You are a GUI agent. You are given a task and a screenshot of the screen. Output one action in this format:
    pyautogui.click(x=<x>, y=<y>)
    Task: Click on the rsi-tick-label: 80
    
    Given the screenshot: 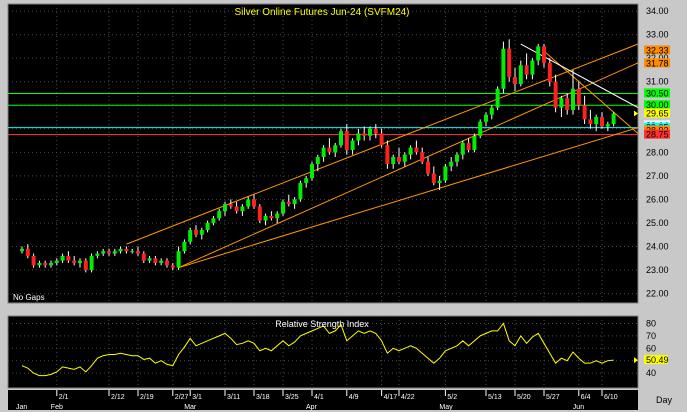 What is the action you would take?
    pyautogui.click(x=651, y=323)
    